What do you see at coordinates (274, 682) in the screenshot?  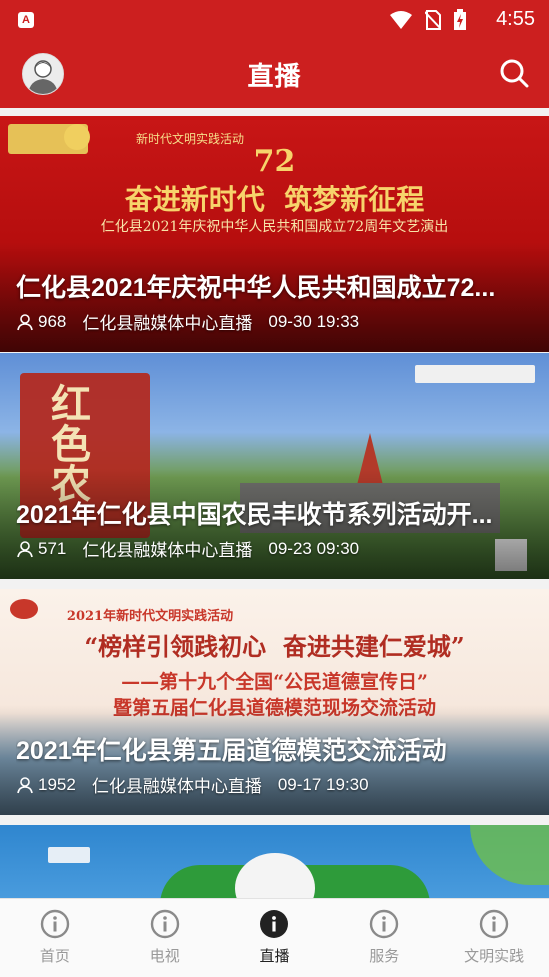 I see `banner-line-1: ——第十九个全国“公民道德宣传日”` at bounding box center [274, 682].